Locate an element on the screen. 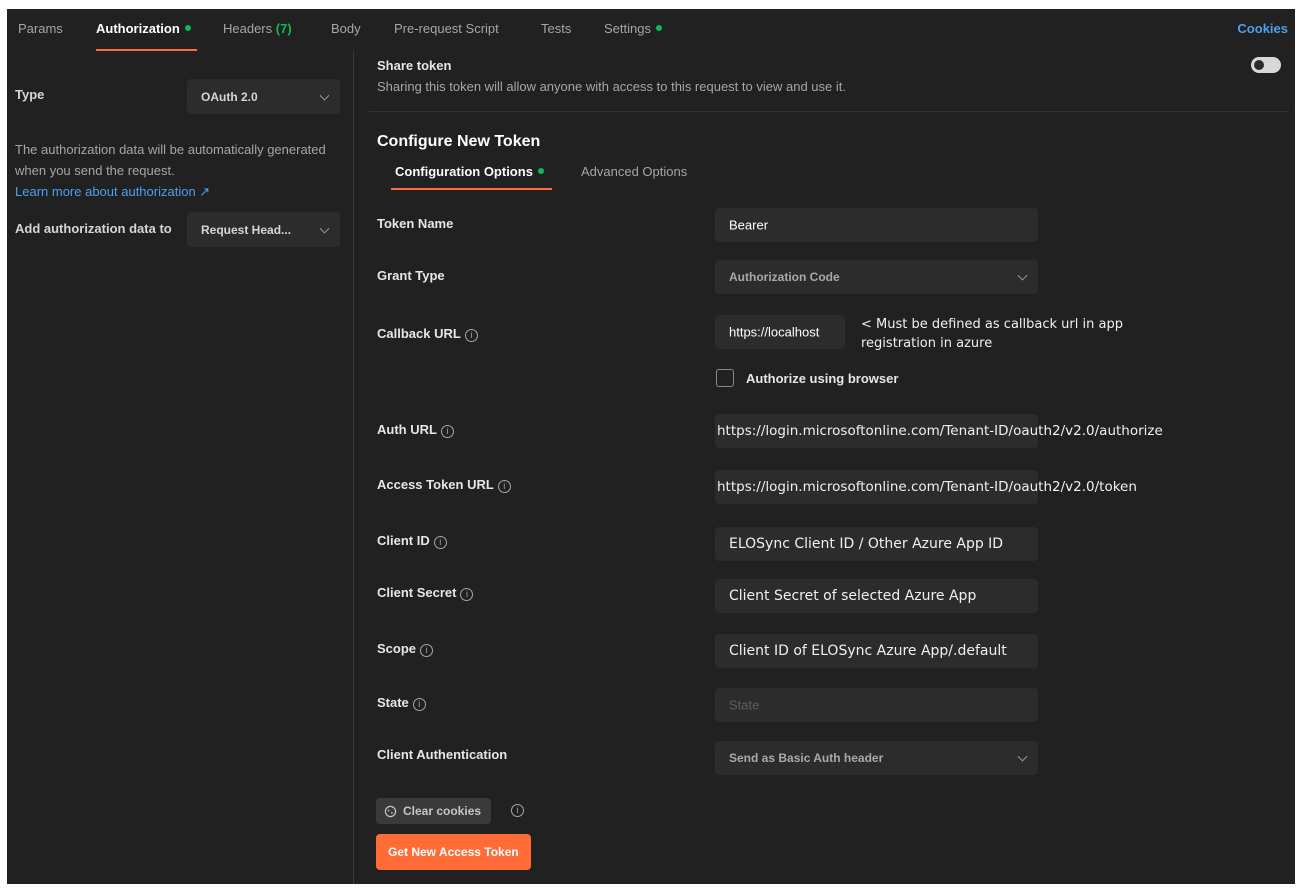 This screenshot has width=1302, height=890. client-auth-label: Client Authentication is located at coordinates (442, 754).